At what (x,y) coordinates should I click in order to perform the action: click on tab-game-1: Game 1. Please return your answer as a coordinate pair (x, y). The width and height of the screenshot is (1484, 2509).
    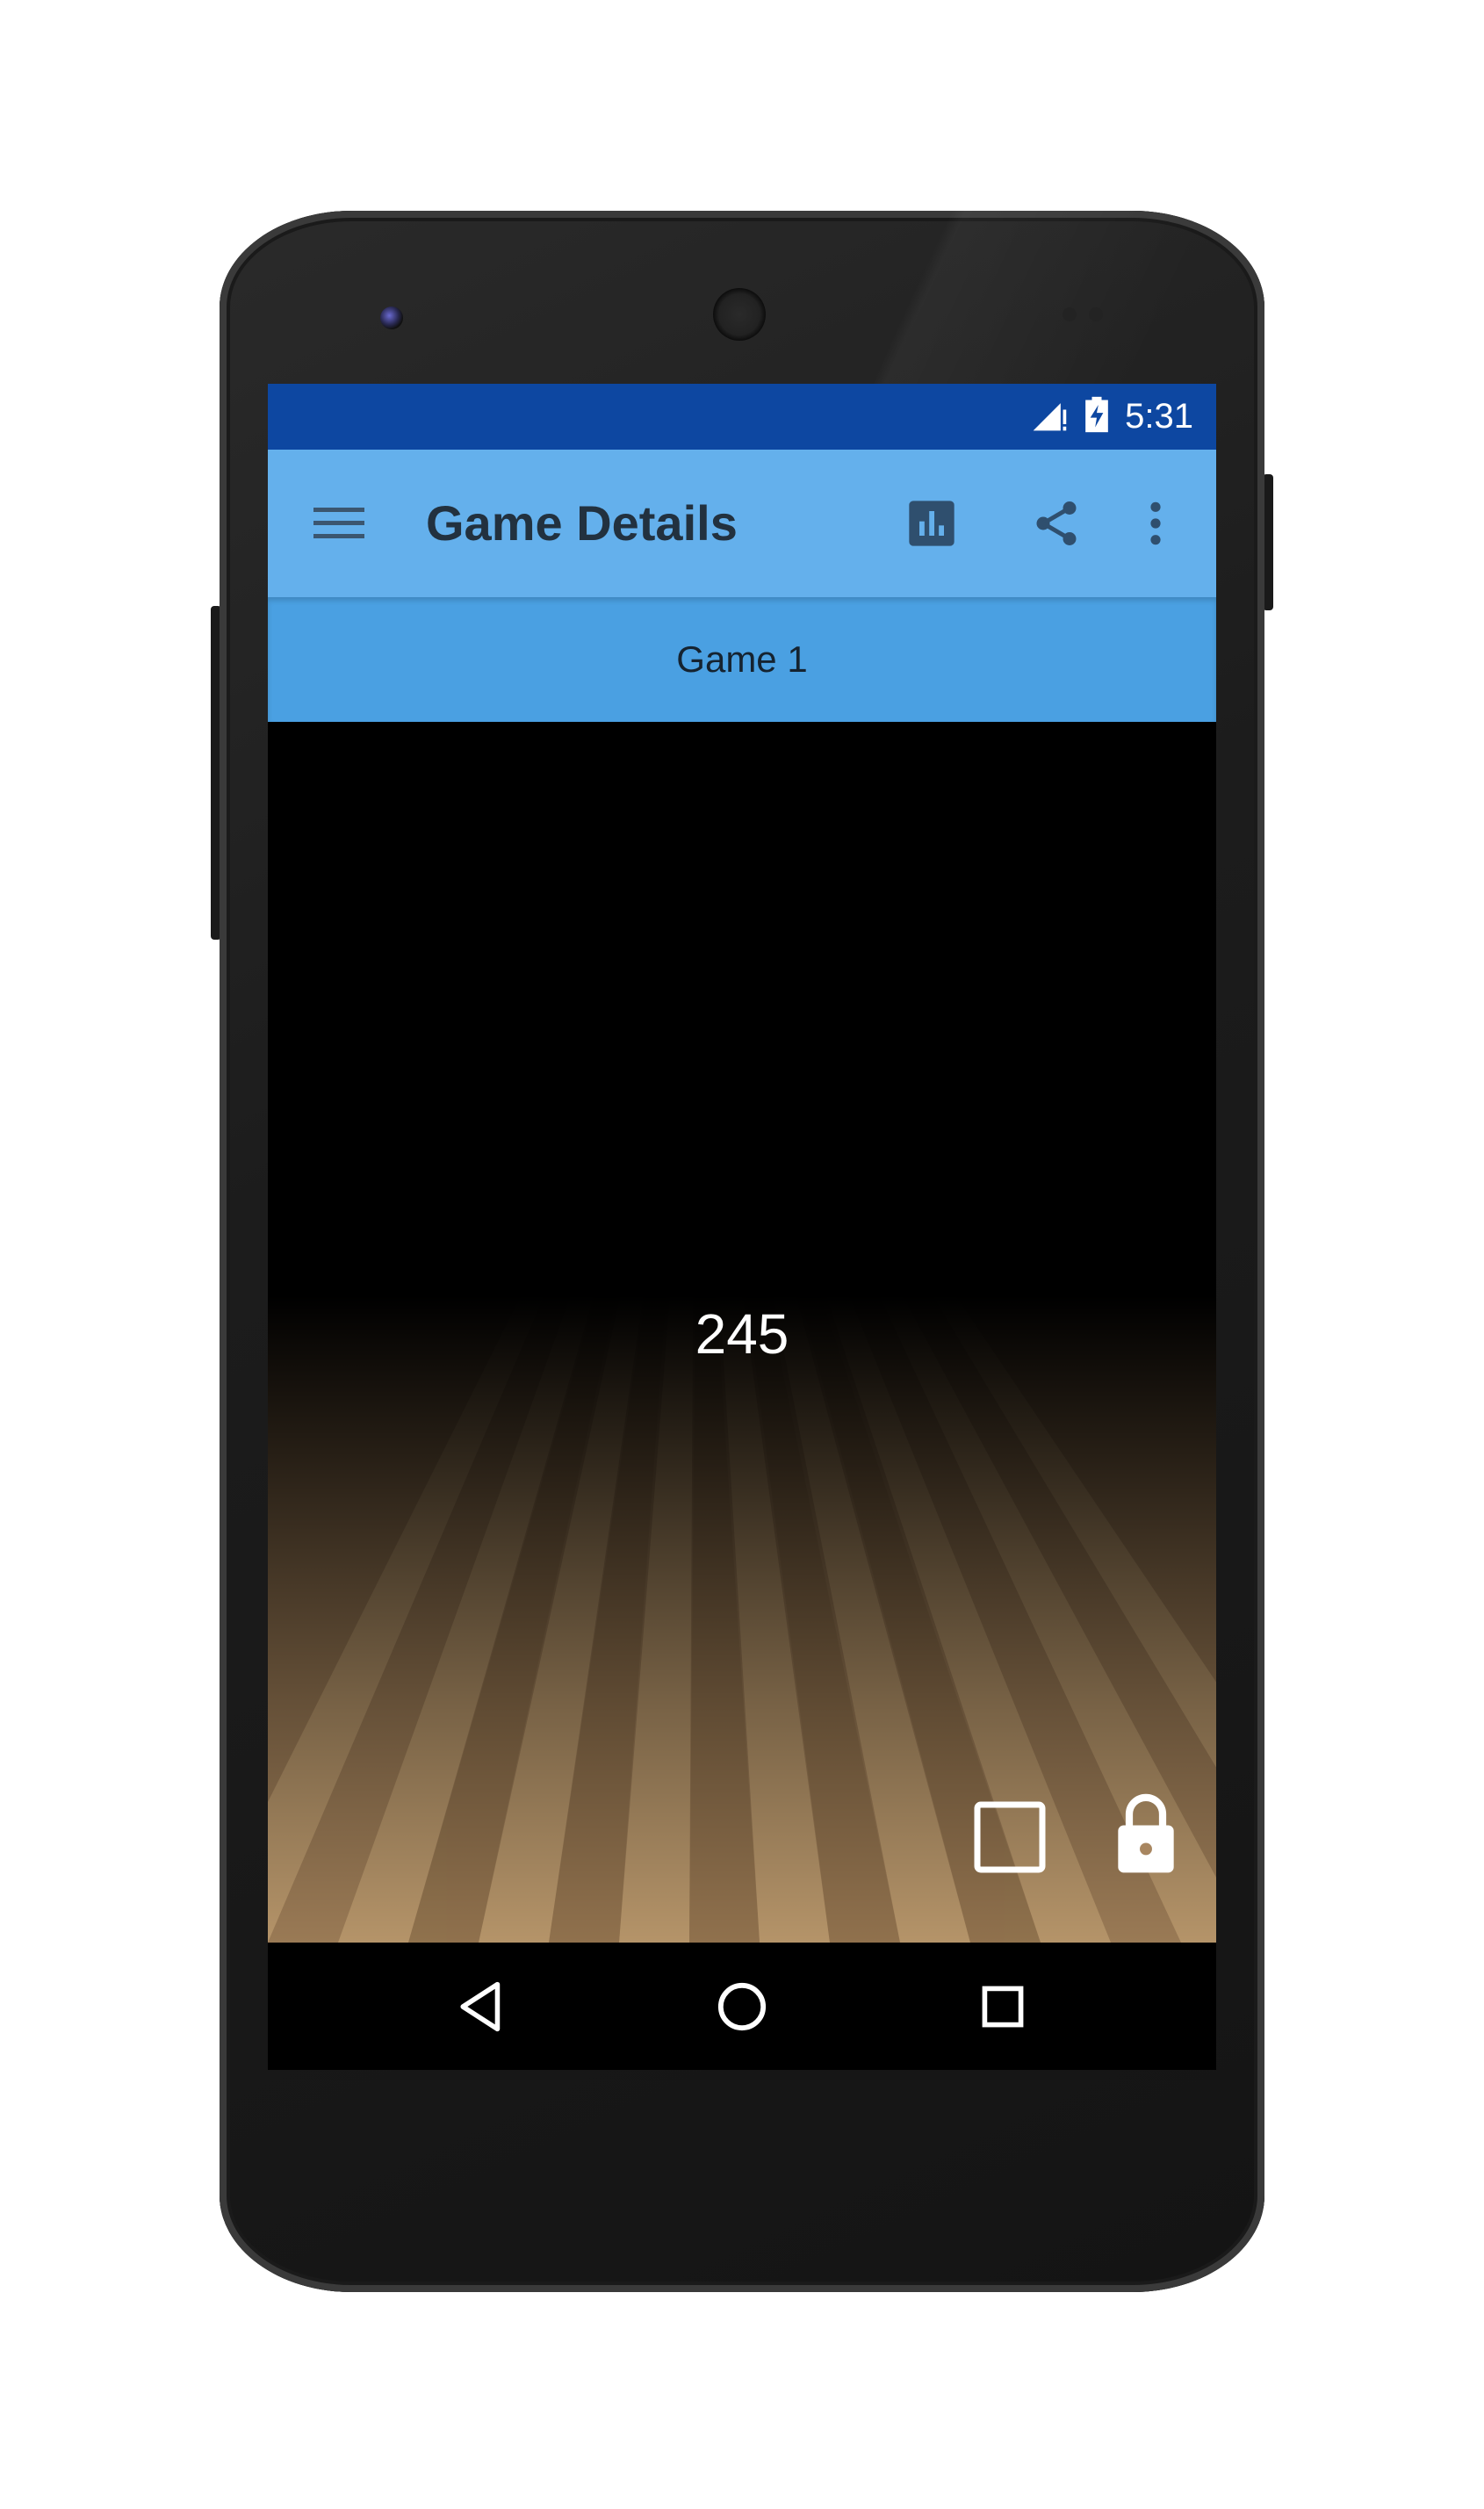
    Looking at the image, I should click on (742, 659).